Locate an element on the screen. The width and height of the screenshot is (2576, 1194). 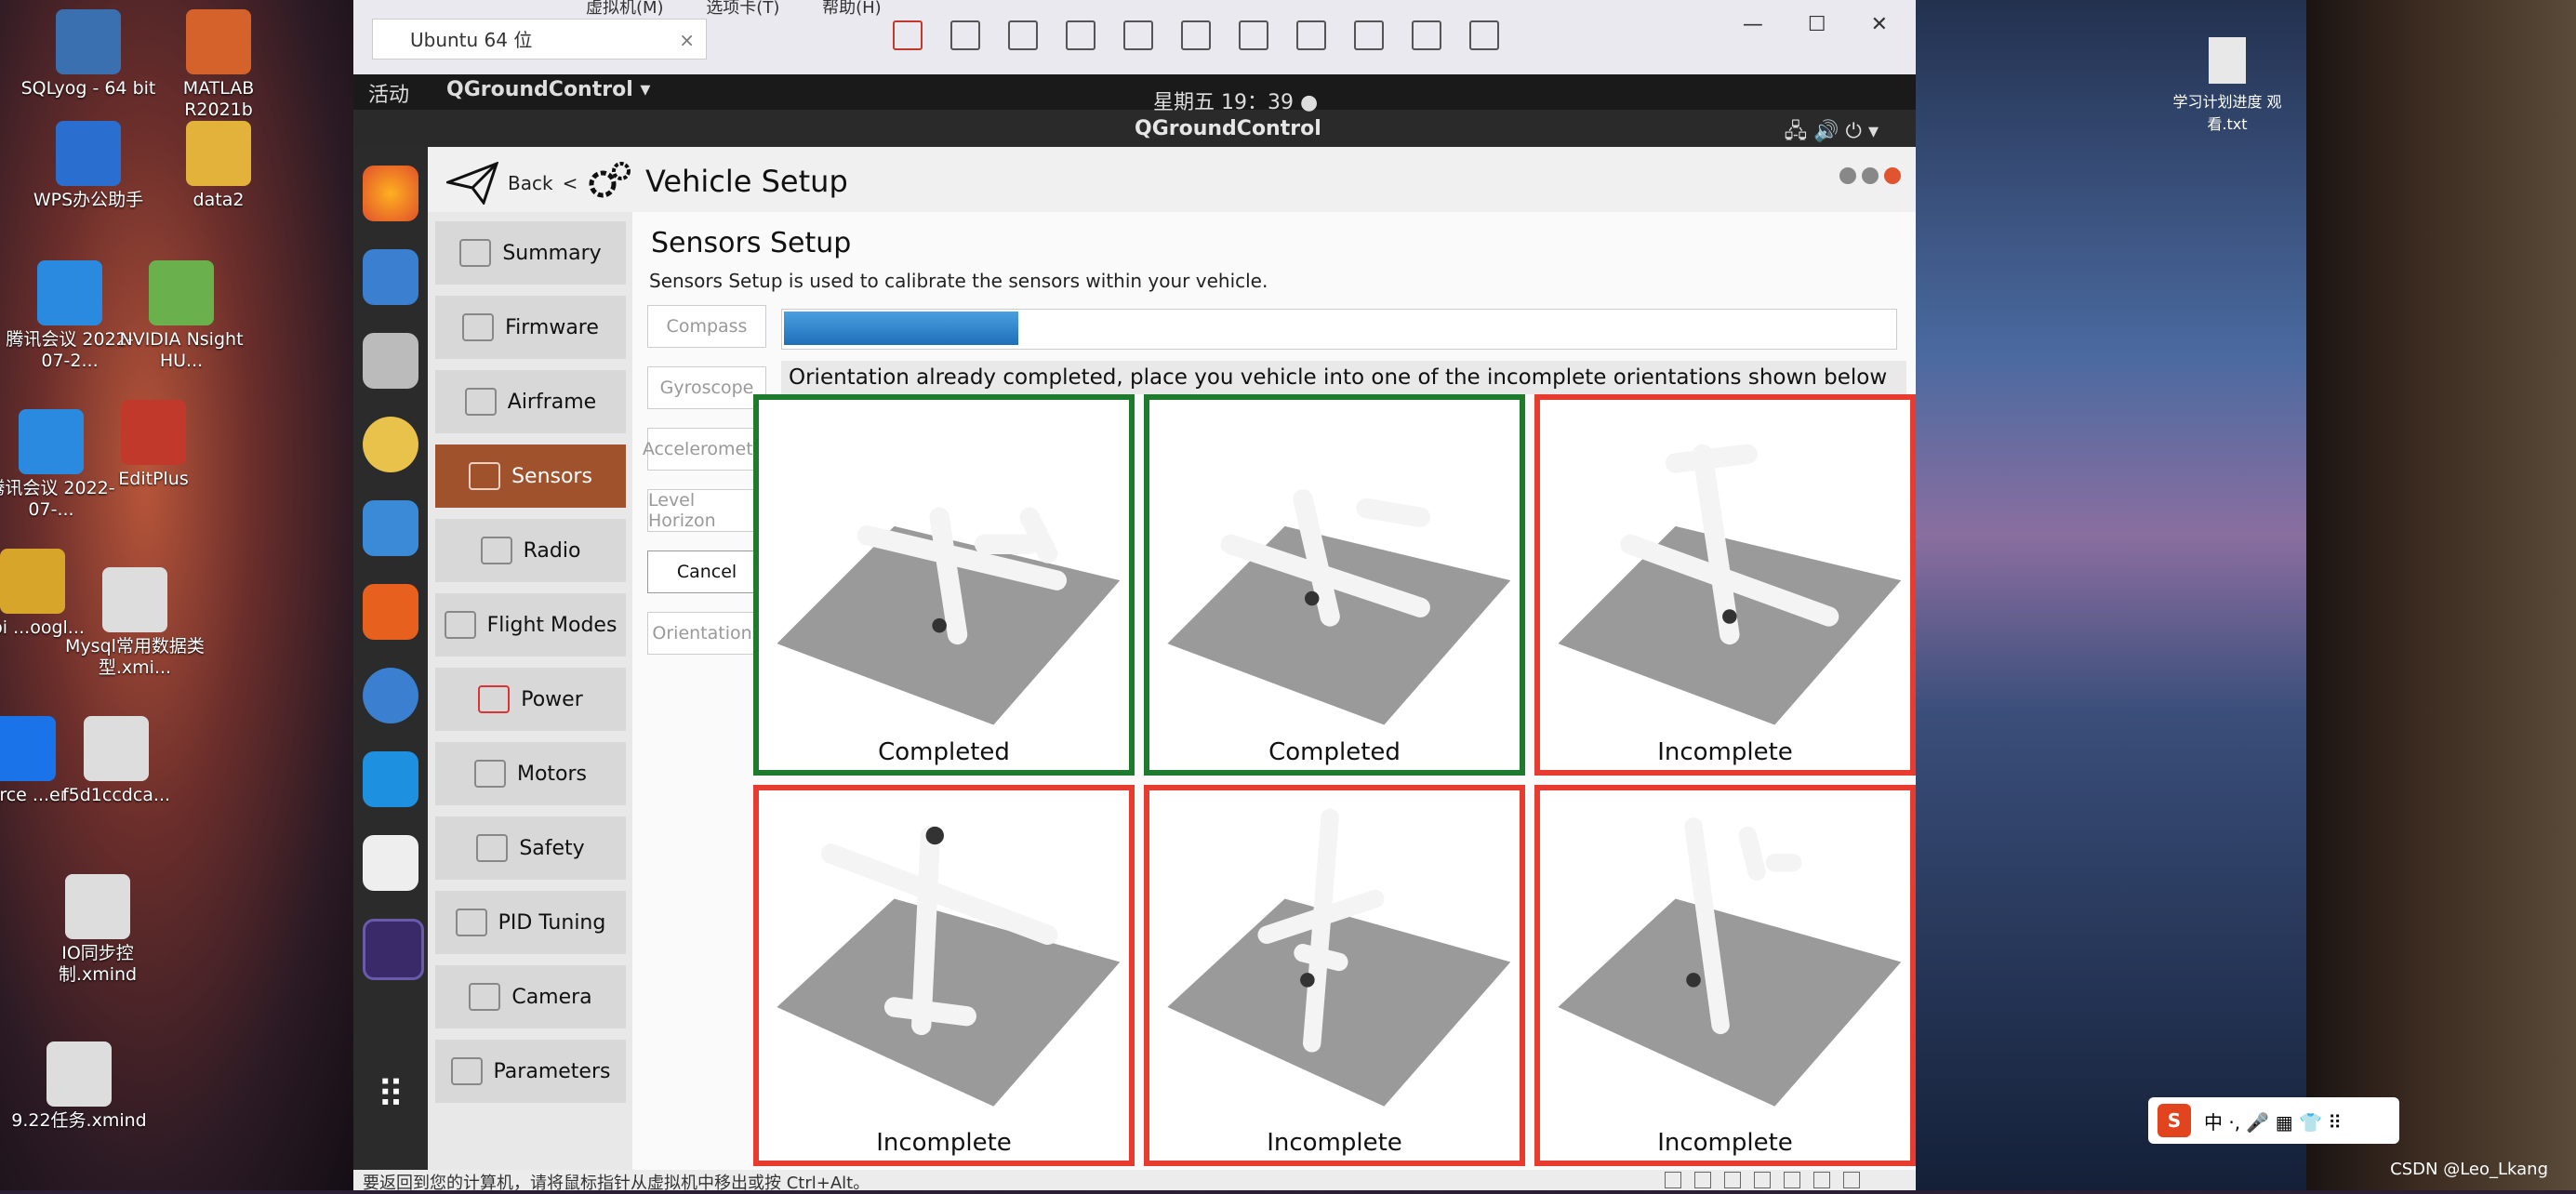
desktop-icon: WPS办公助手 is located at coordinates (88, 166).